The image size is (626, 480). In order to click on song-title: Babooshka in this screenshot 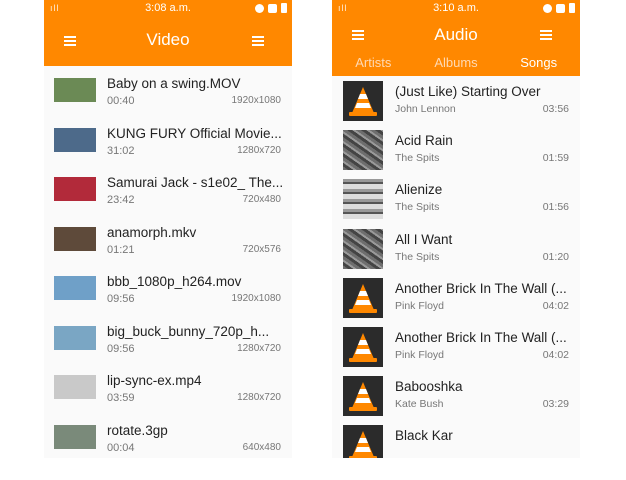, I will do `click(429, 387)`.